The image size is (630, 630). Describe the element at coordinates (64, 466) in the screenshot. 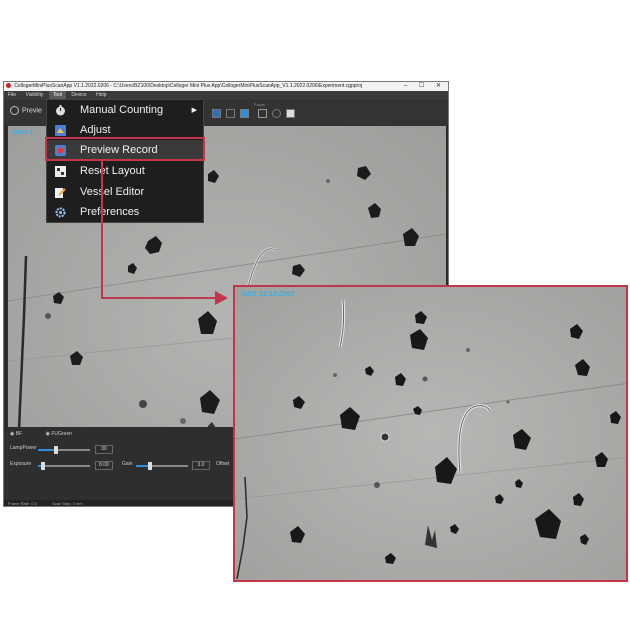

I see `exposure-slider` at that location.